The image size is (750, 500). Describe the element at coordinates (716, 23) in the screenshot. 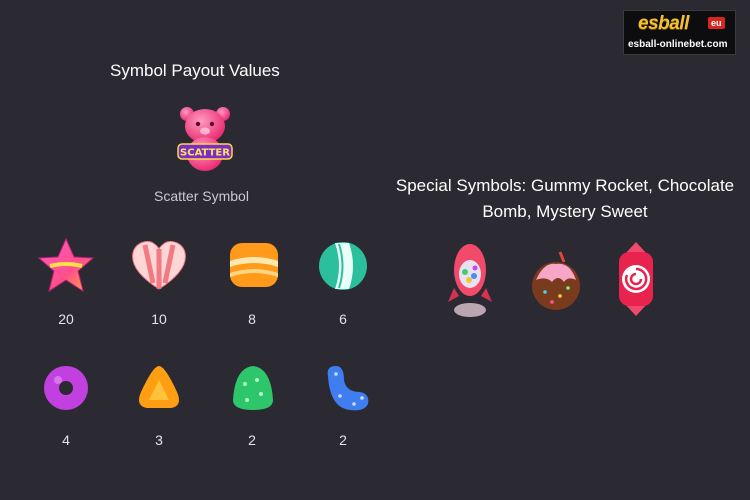

I see `logo-badge: eu` at that location.